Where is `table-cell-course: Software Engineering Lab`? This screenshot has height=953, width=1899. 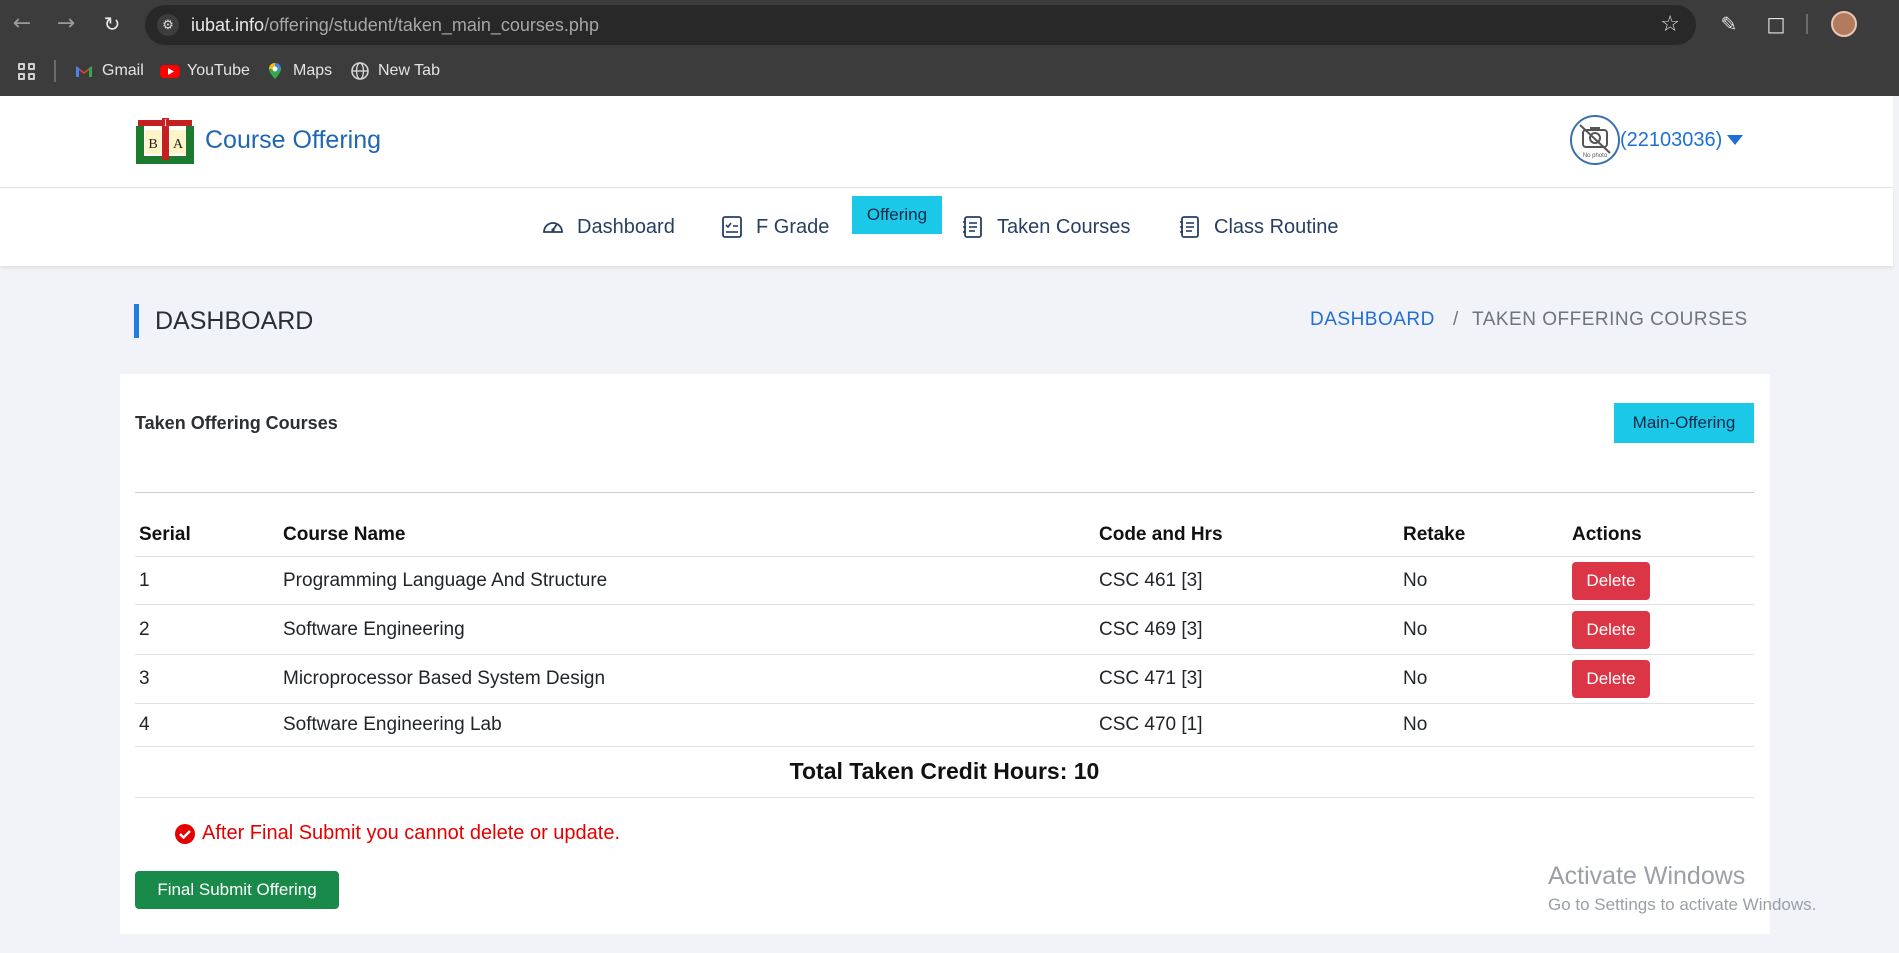
table-cell-course: Software Engineering Lab is located at coordinates (392, 724).